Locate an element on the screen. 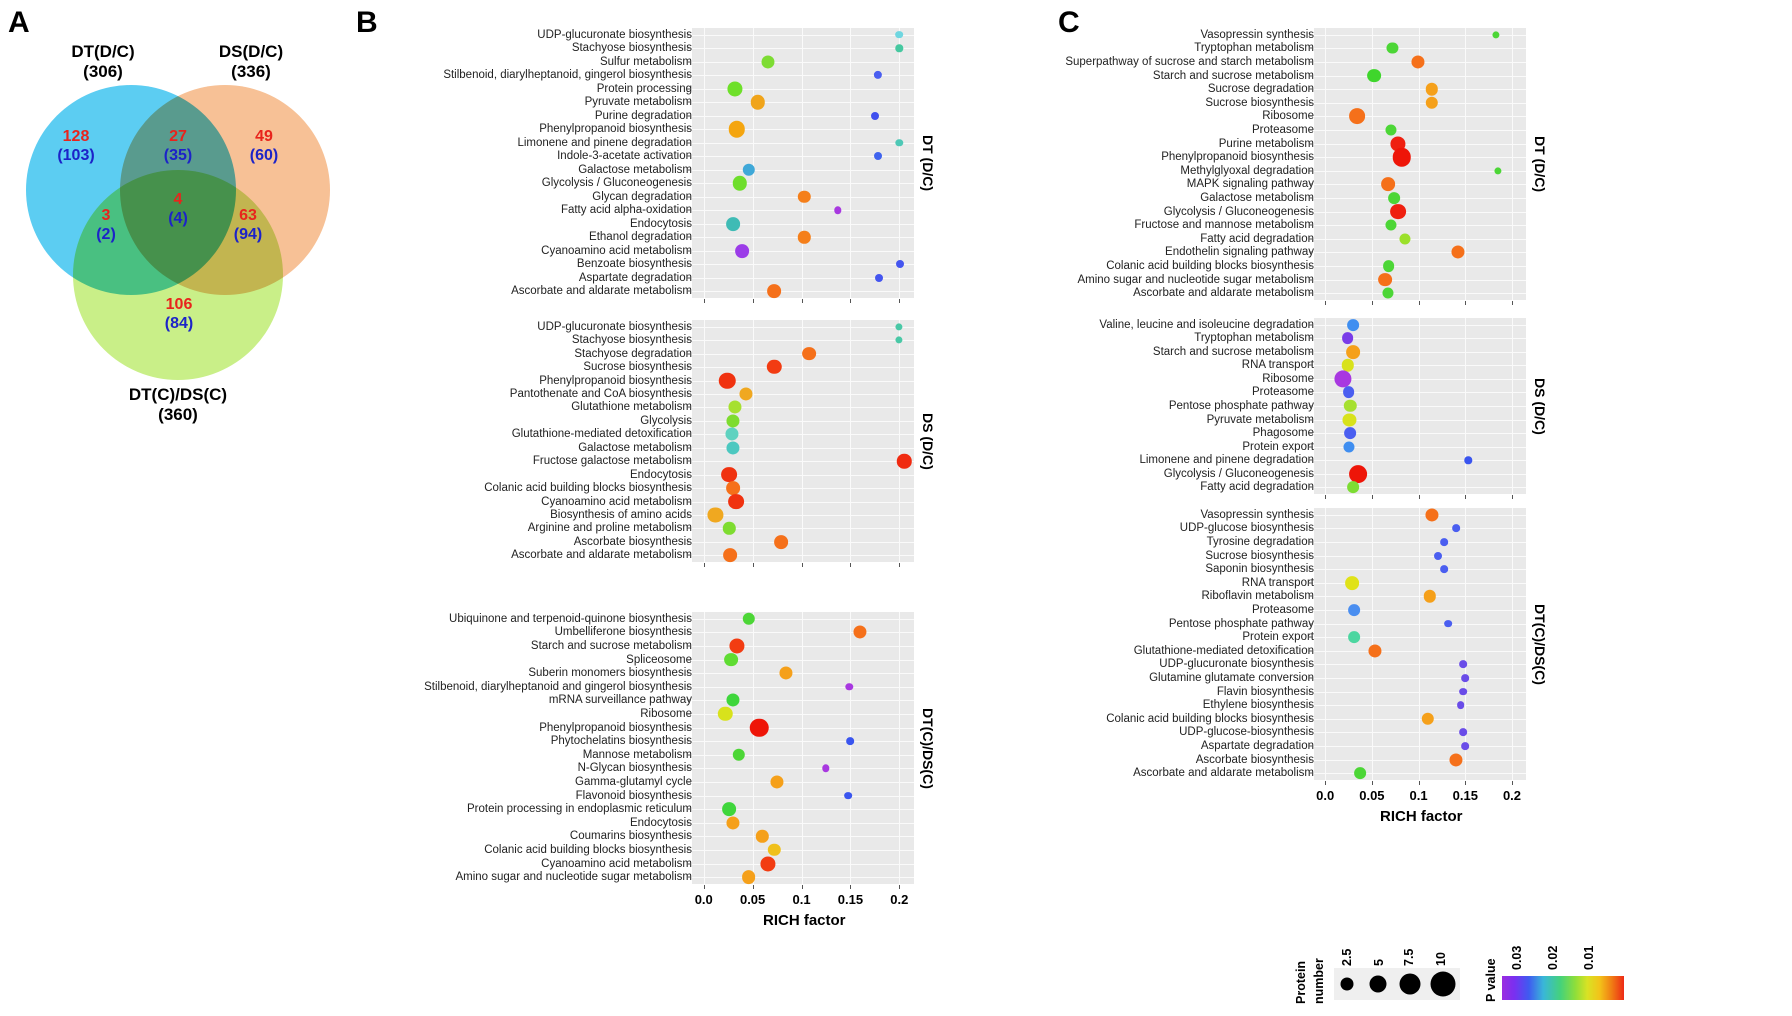 This screenshot has width=1792, height=1016. y-axis-label: Endocytosis is located at coordinates (660, 822).